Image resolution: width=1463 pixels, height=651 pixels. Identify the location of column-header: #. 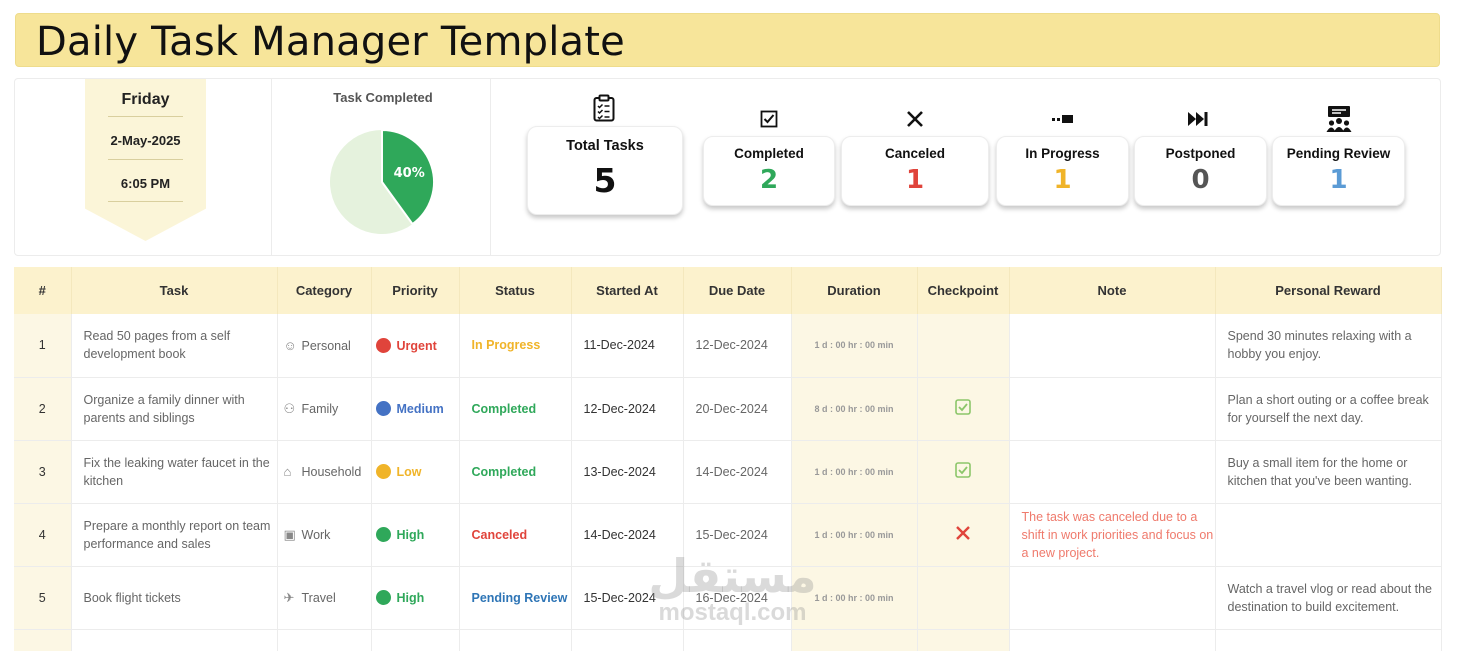
(43, 290).